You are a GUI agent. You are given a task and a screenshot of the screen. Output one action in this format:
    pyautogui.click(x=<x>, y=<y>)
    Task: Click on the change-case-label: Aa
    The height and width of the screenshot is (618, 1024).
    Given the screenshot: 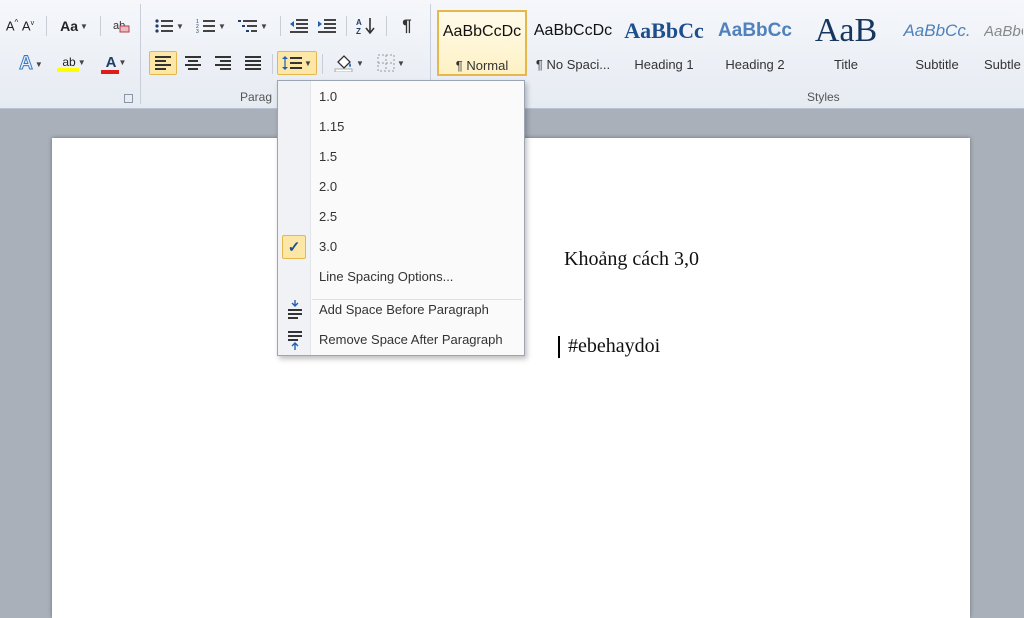 What is the action you would take?
    pyautogui.click(x=69, y=26)
    